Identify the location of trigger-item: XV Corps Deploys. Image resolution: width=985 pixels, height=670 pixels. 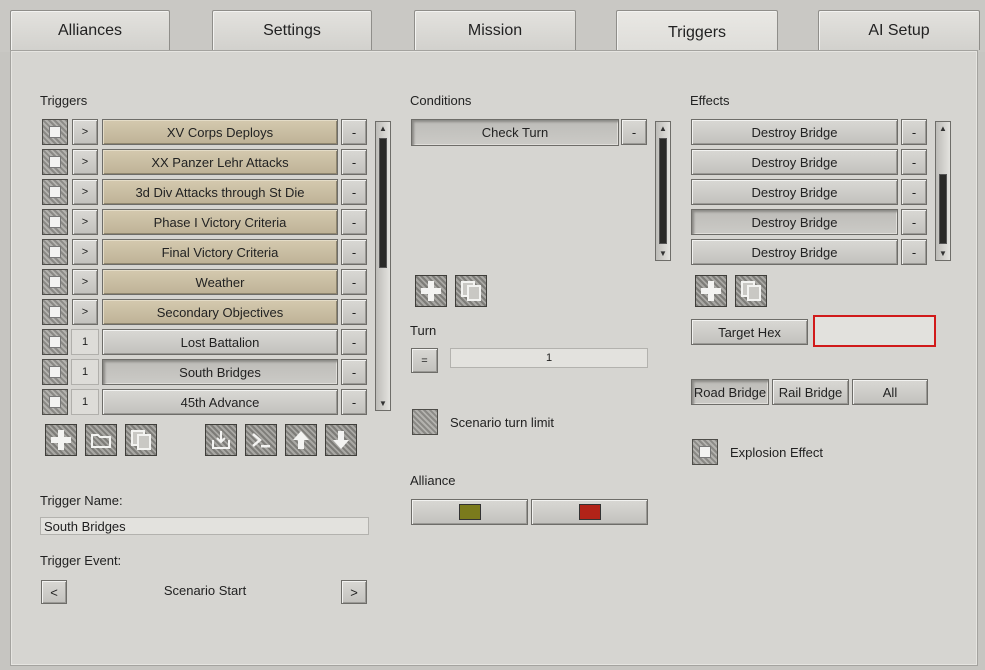
(220, 132).